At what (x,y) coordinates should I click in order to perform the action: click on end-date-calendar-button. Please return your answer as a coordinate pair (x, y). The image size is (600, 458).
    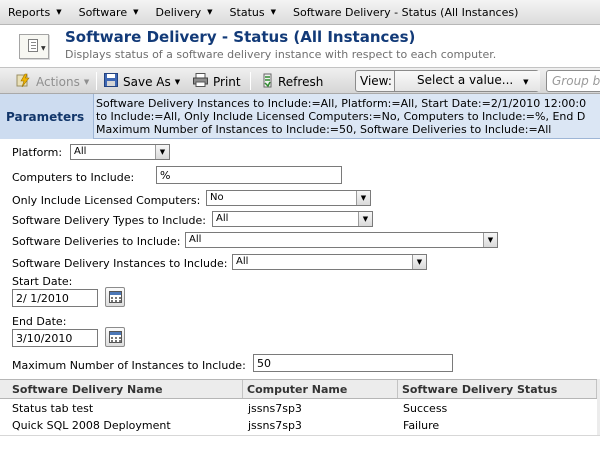
    Looking at the image, I should click on (115, 337).